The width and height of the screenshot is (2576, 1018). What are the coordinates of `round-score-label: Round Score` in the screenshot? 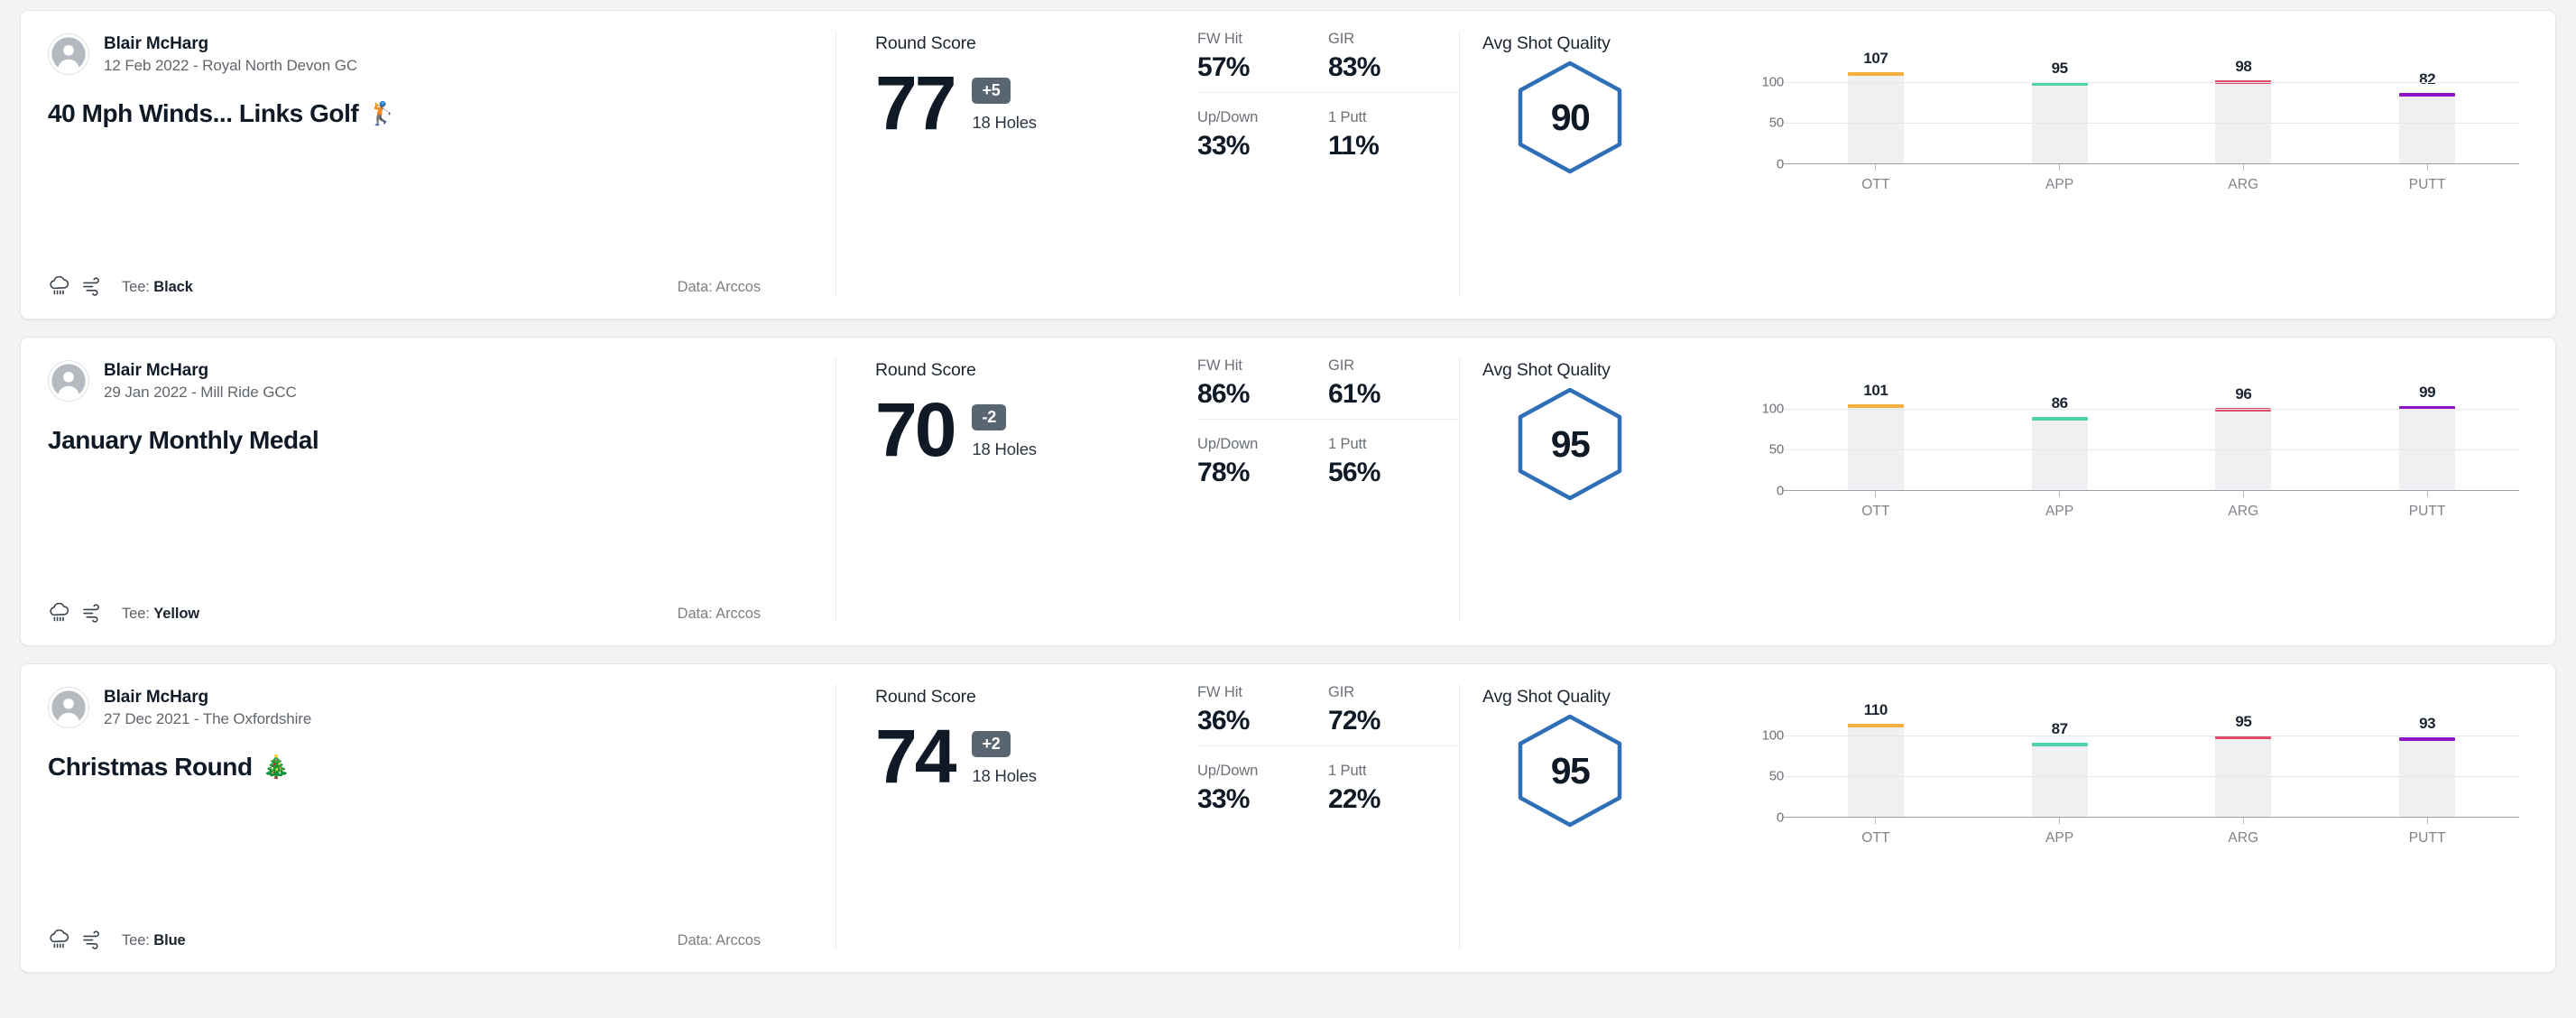 It's located at (925, 370).